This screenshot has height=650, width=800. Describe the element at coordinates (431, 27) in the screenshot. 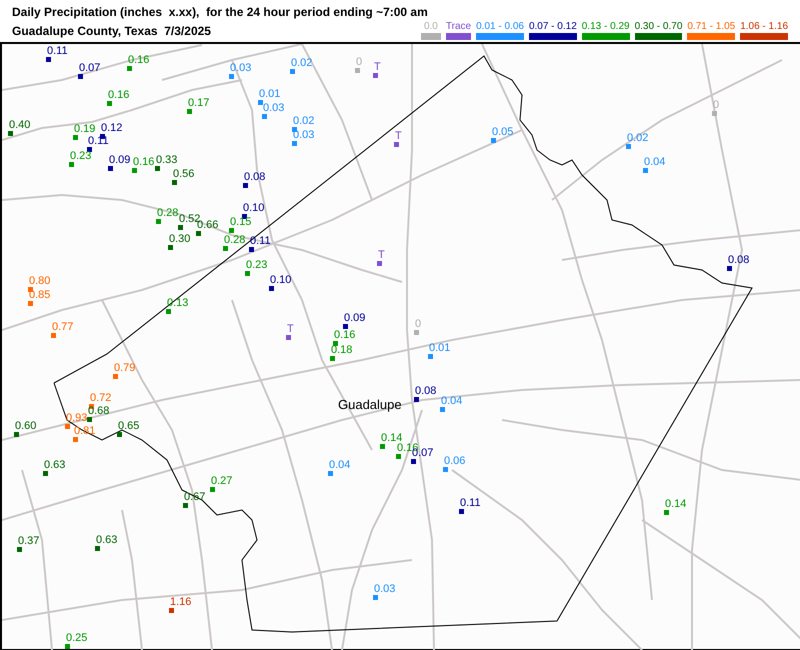

I see `legend-label: 0.0` at that location.